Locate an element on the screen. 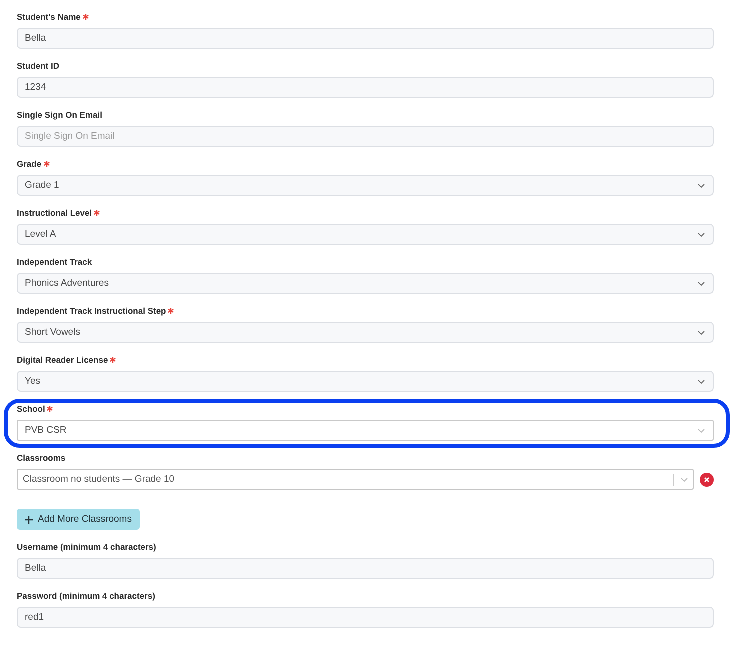 Image resolution: width=734 pixels, height=645 pixels. select-field: PVB CSR is located at coordinates (365, 430).